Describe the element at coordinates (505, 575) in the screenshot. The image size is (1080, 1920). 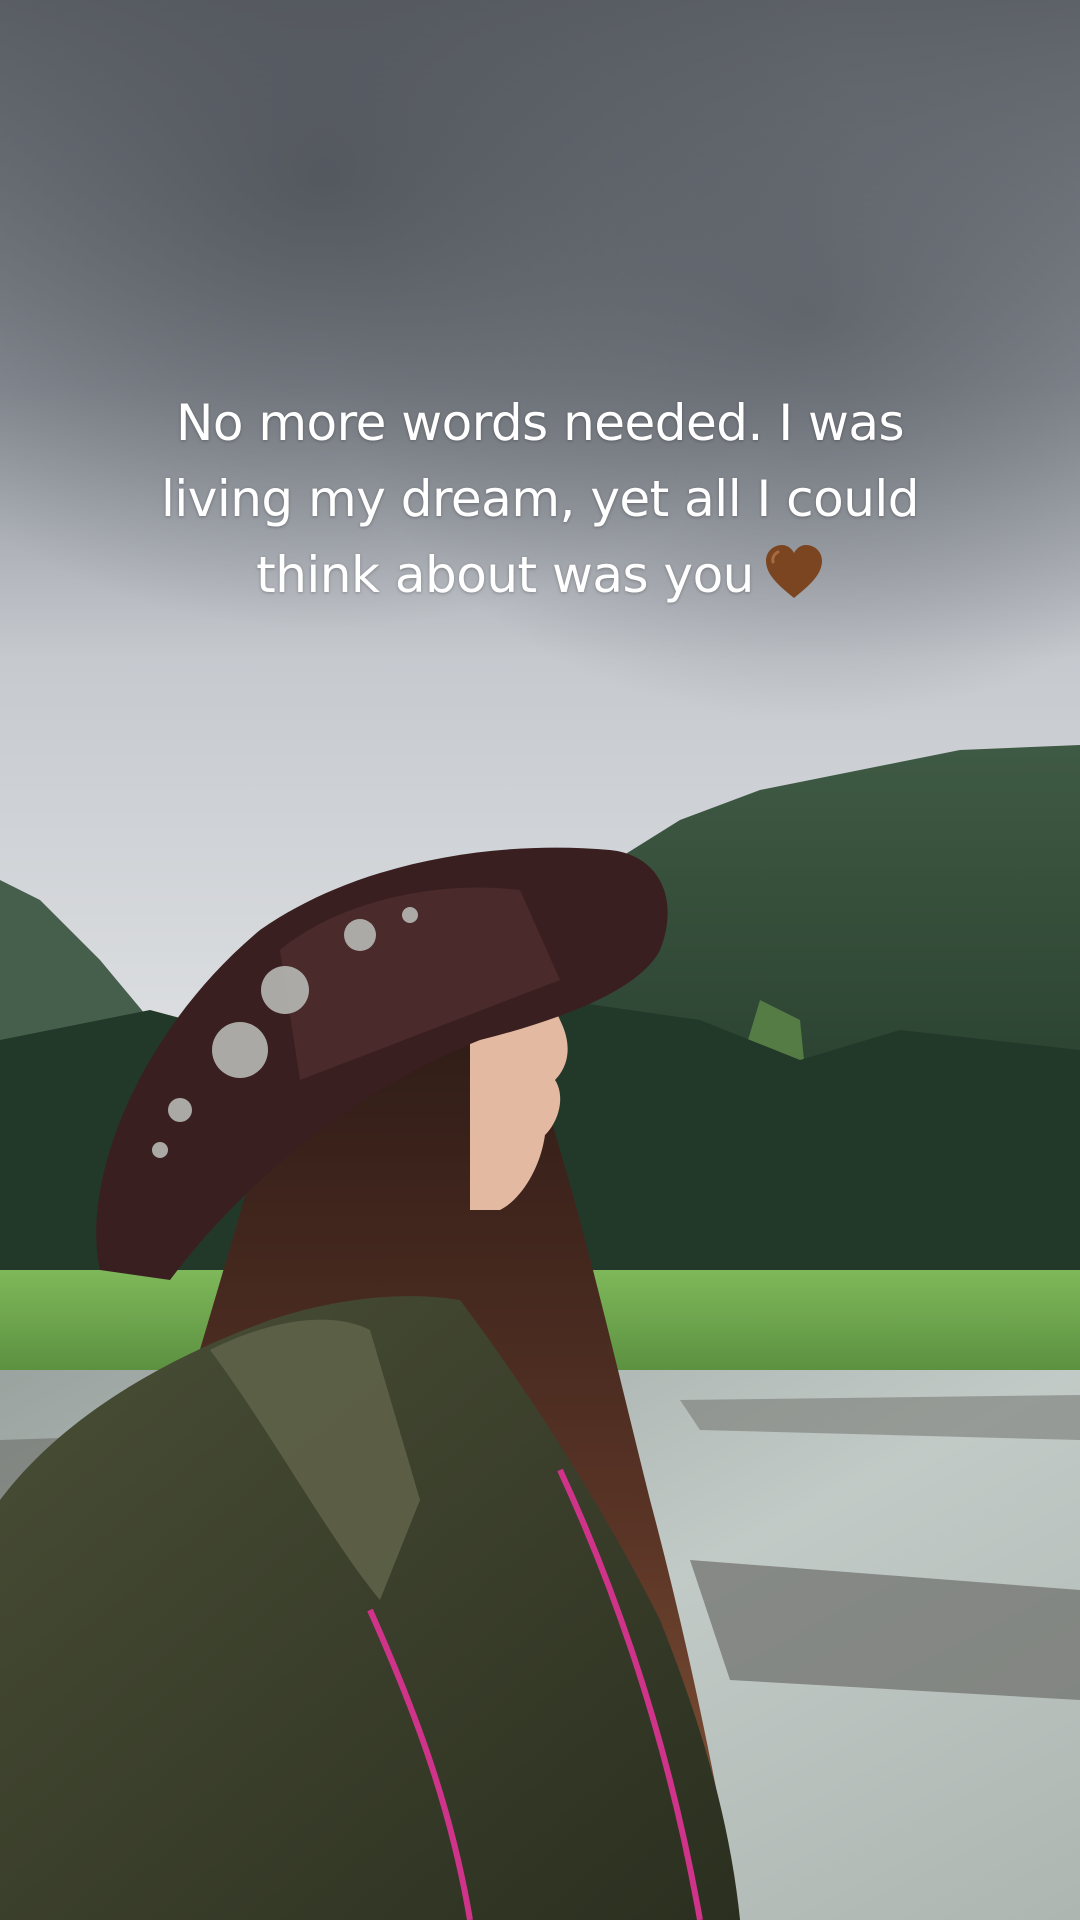
I see `caption-line-3-text: think about was you` at that location.